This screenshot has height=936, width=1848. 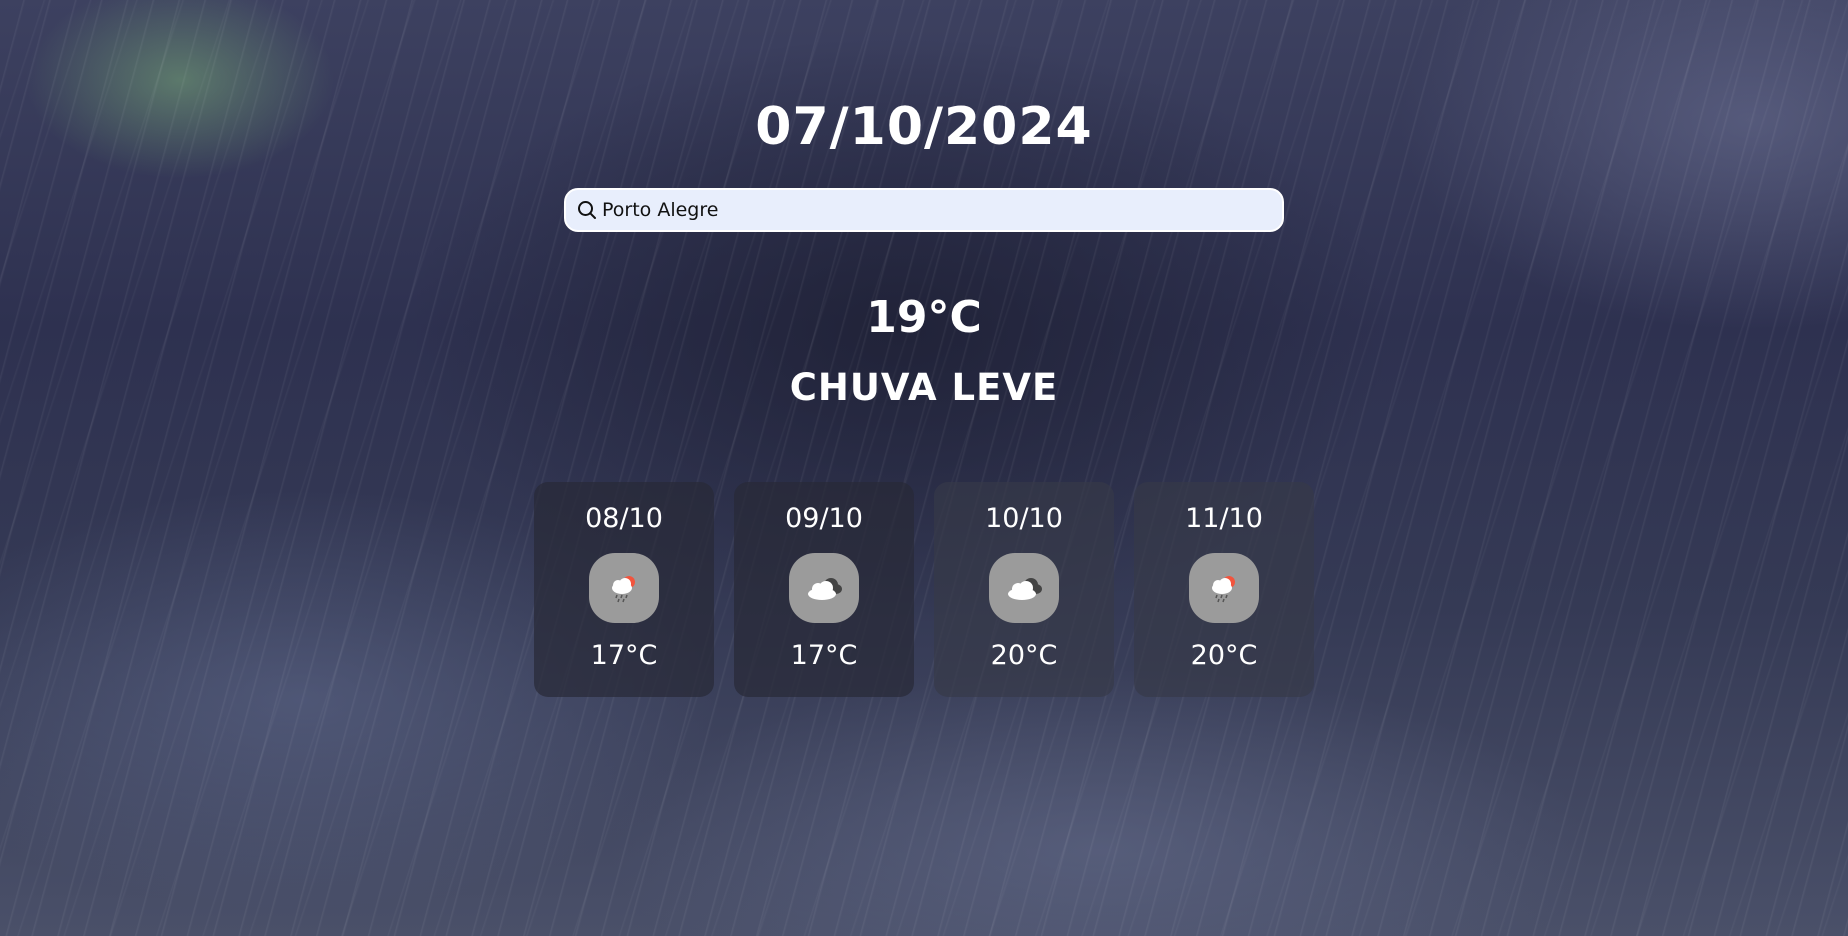 I want to click on forecast-card: 08/10 17°C, so click(x=624, y=589).